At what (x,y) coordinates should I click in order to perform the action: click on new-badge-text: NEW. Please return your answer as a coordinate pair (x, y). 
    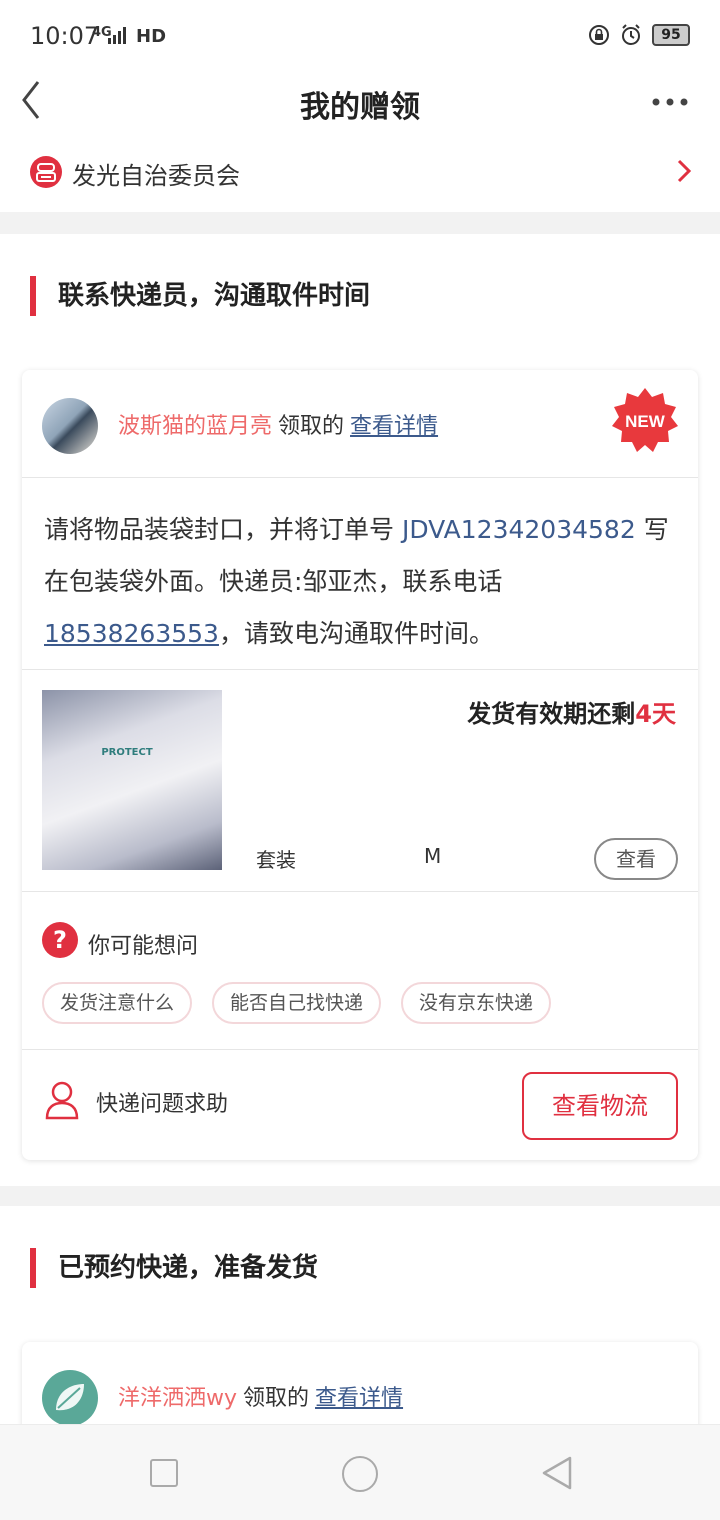
    Looking at the image, I should click on (645, 421).